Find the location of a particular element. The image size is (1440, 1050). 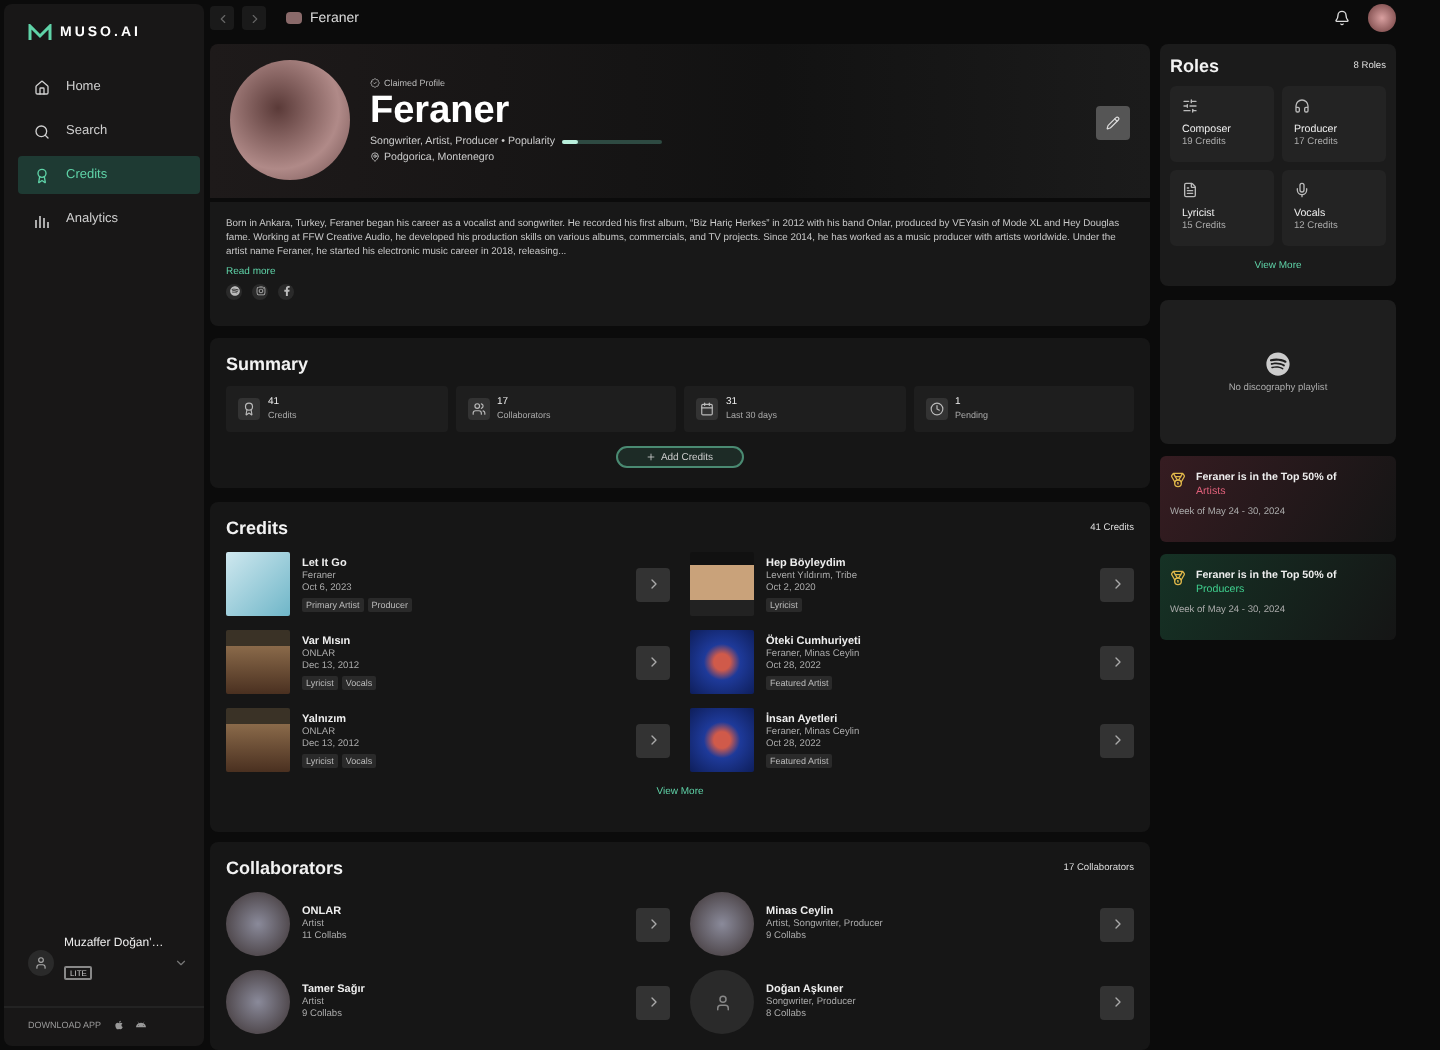

section-title: Roles is located at coordinates (1195, 66).